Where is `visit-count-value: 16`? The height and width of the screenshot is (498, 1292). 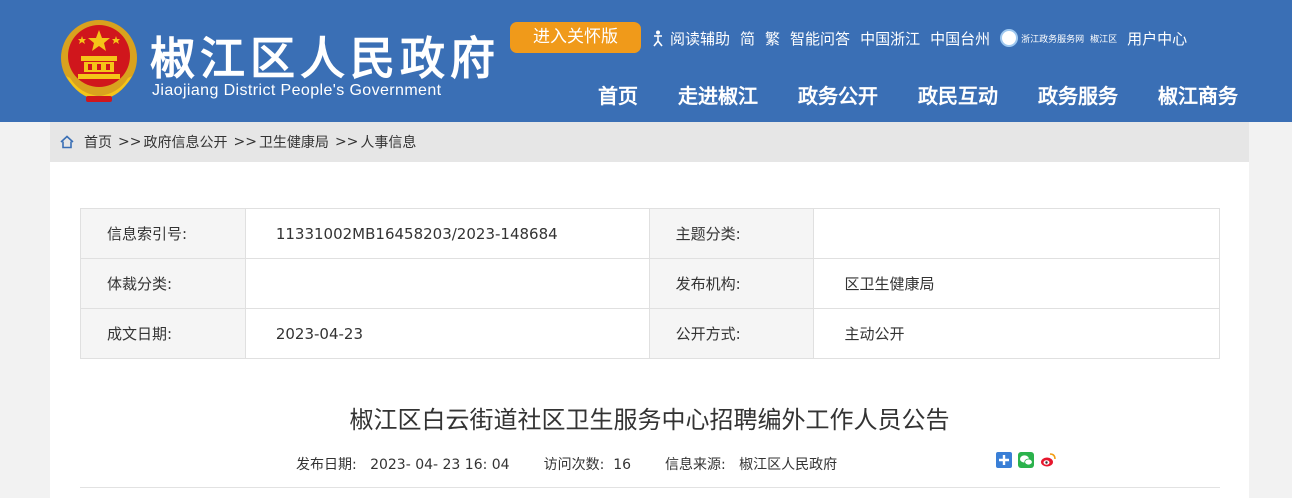 visit-count-value: 16 is located at coordinates (622, 465).